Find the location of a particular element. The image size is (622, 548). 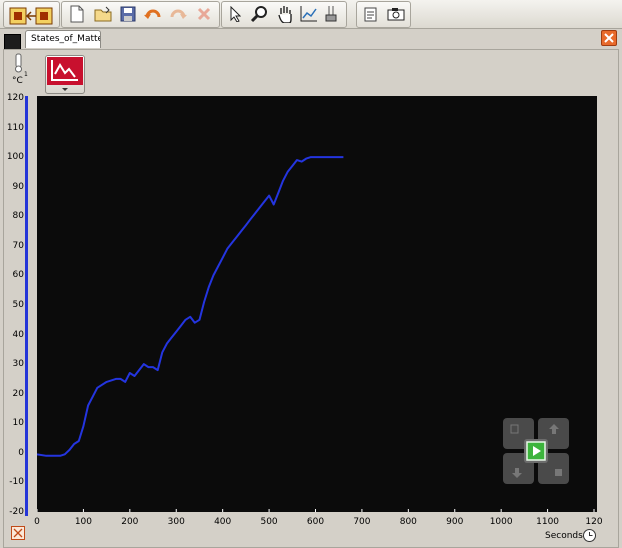

file-manager-group is located at coordinates (31, 14).